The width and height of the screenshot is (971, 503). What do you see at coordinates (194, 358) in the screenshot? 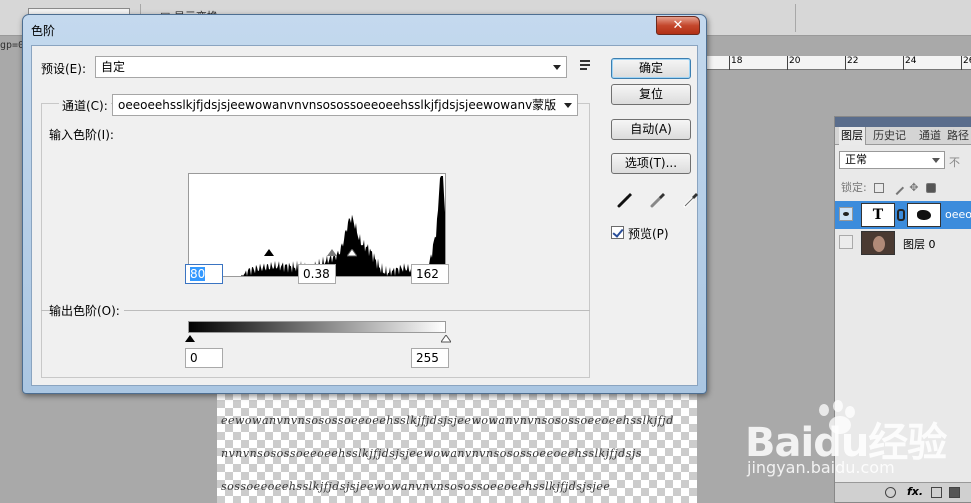
I see `output-black-value: 0` at bounding box center [194, 358].